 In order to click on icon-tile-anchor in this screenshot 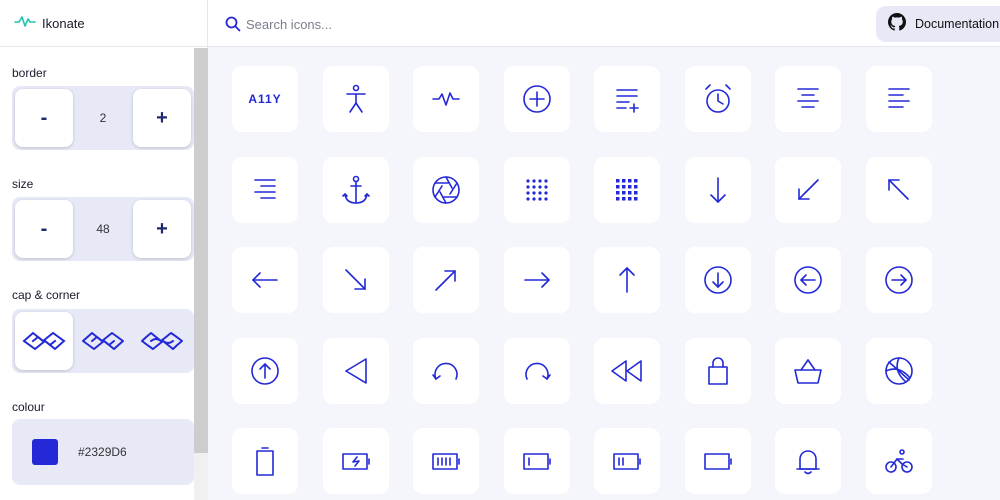, I will do `click(355, 189)`.